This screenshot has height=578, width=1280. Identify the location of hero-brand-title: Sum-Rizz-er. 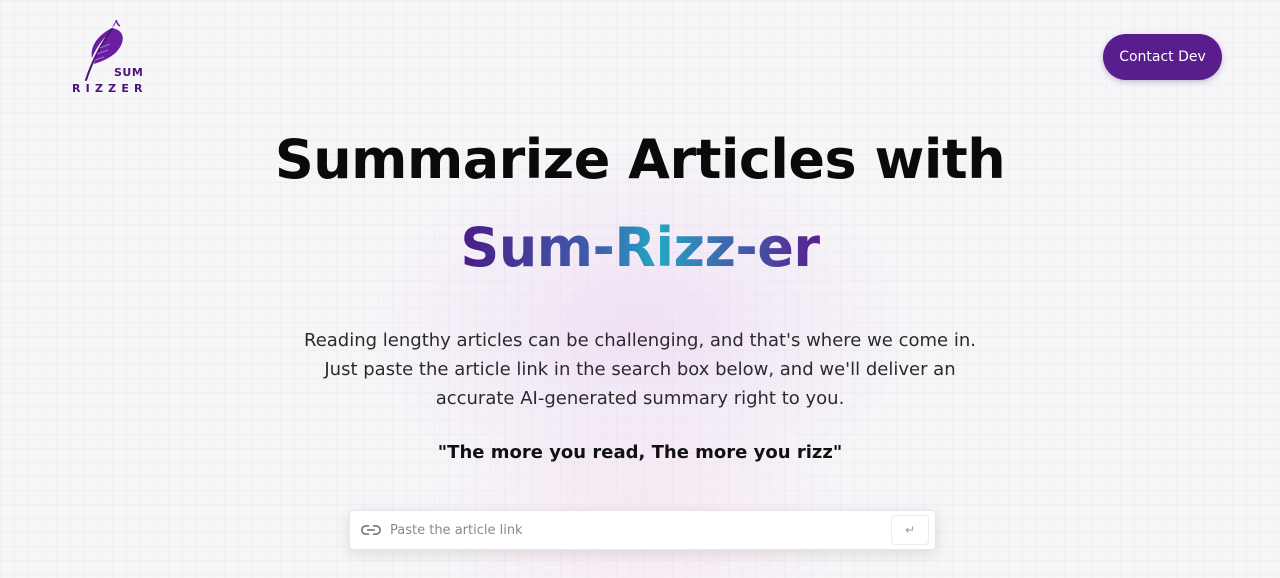
(640, 247).